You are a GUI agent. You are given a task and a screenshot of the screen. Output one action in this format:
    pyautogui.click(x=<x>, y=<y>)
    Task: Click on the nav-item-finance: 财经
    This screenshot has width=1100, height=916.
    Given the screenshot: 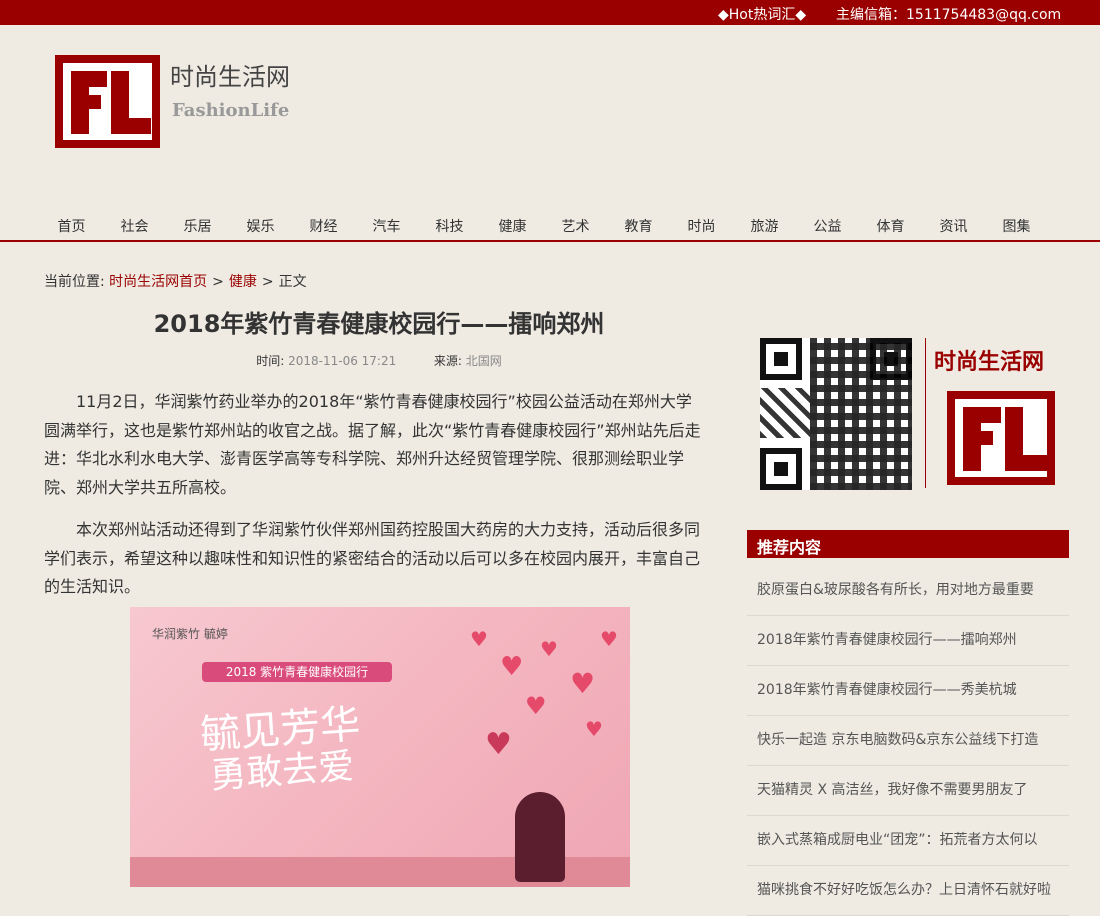 What is the action you would take?
    pyautogui.click(x=323, y=226)
    